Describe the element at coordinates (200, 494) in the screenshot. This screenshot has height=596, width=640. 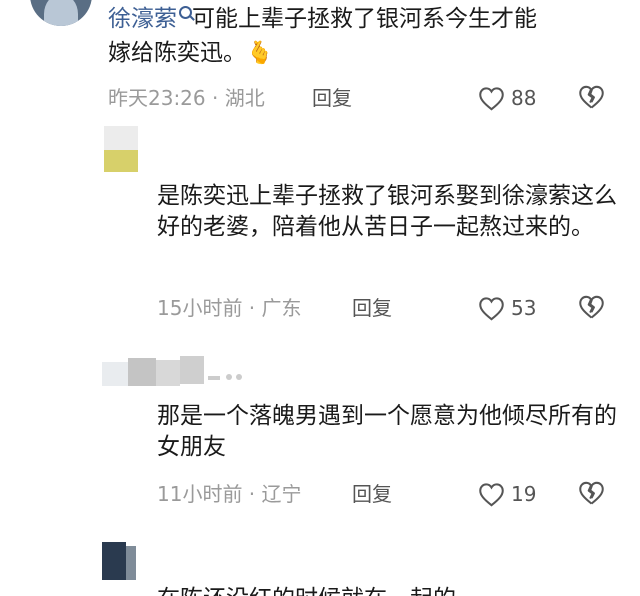
I see `comment-time: 11小时前` at that location.